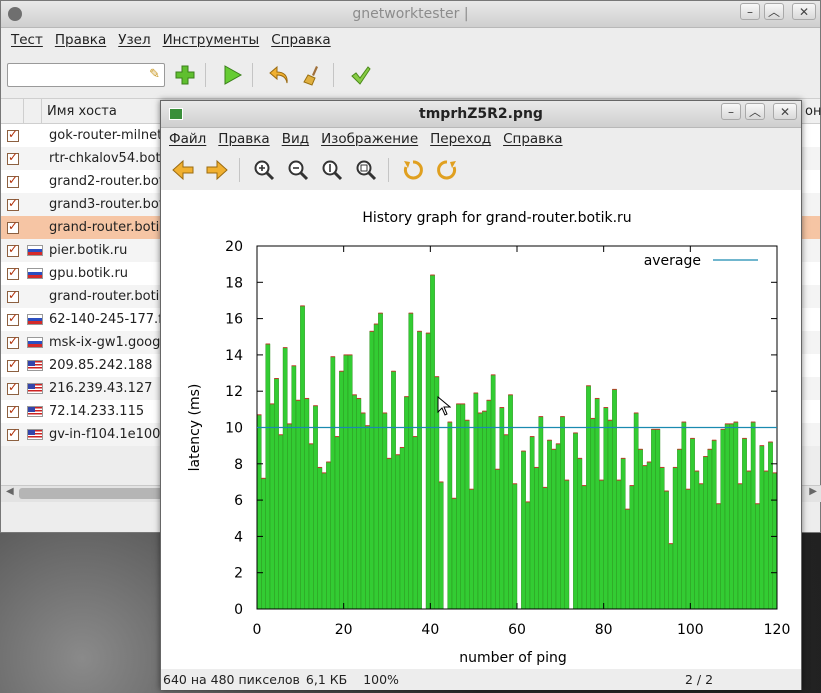  I want to click on previous-button, so click(183, 170).